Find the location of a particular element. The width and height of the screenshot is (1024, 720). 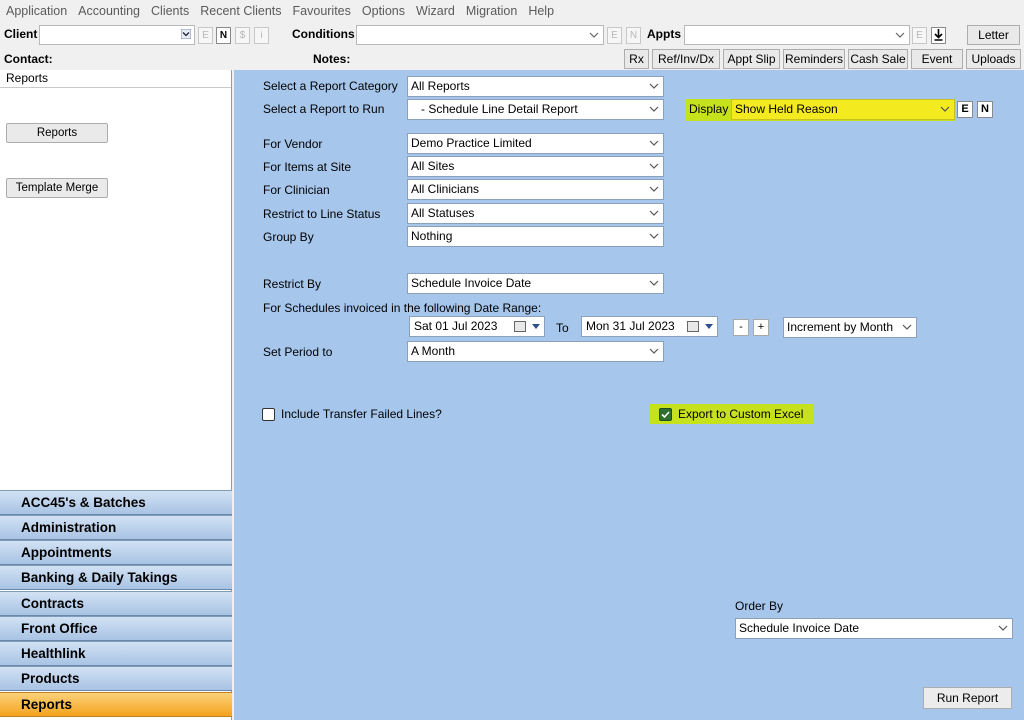

display-new-button: N is located at coordinates (985, 109).